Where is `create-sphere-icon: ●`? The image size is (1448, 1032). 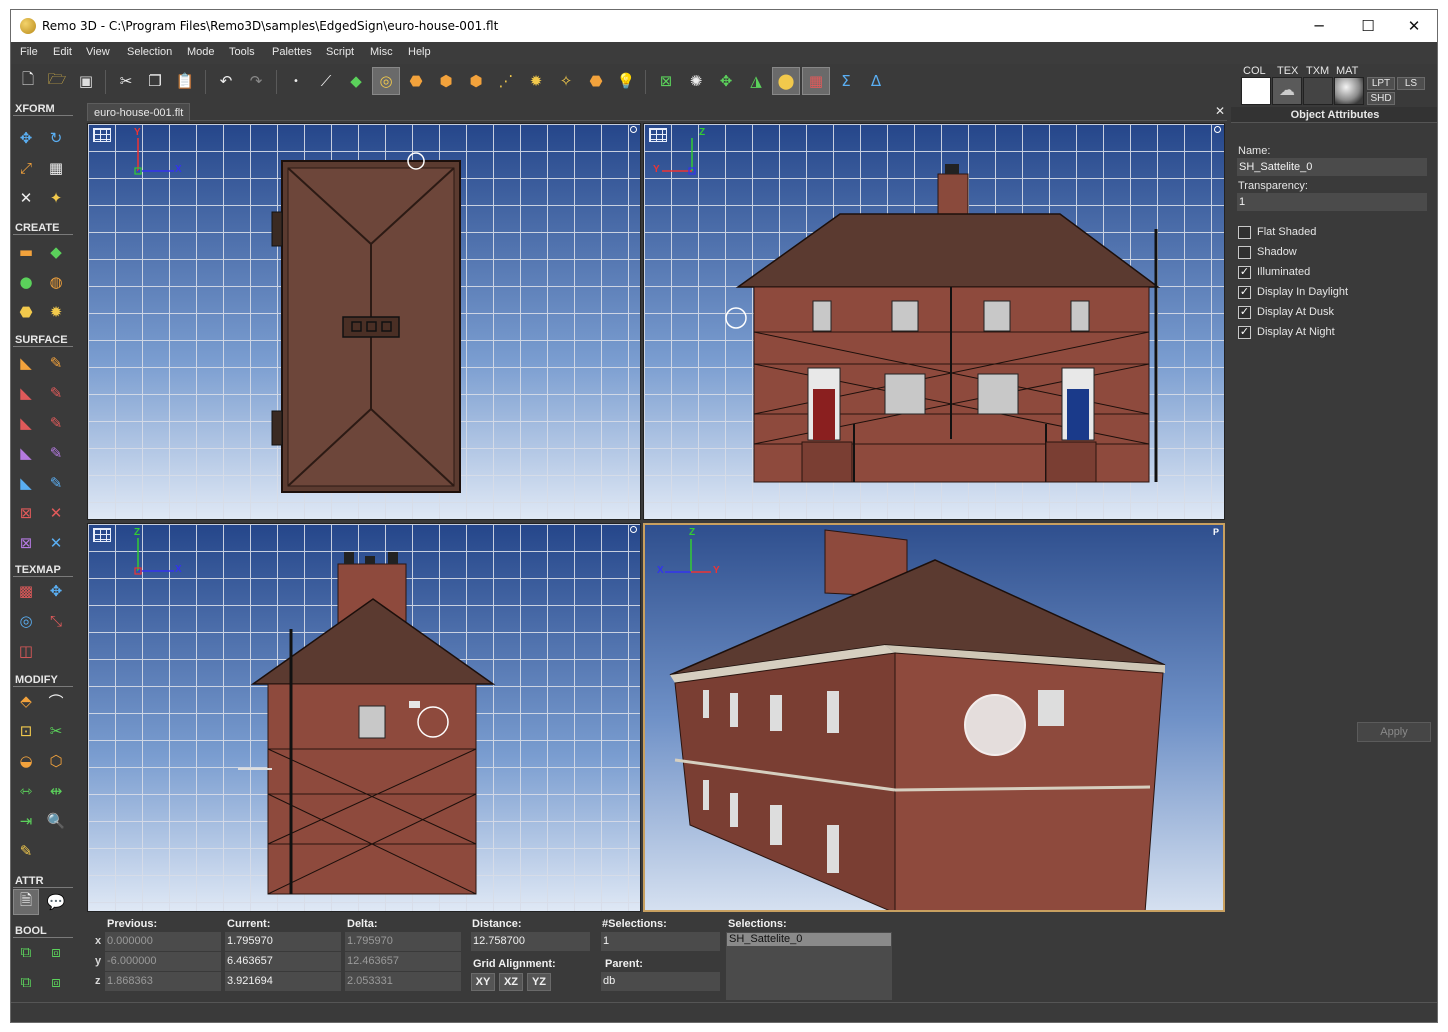 create-sphere-icon: ● is located at coordinates (26, 282).